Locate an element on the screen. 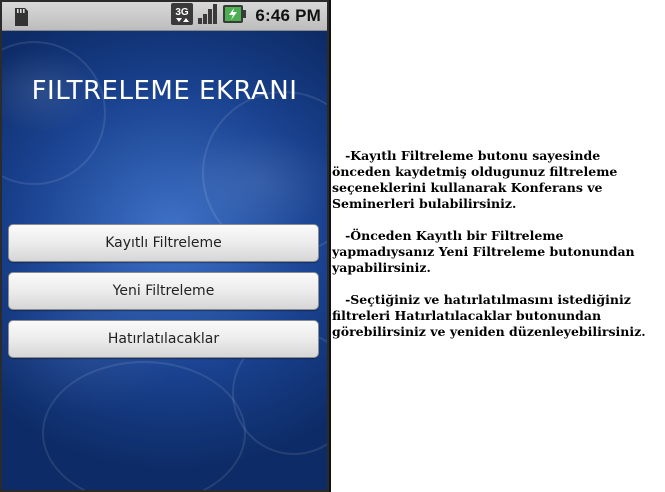 This screenshot has width=665, height=492. page-title: FILTRELEME EKRANI is located at coordinates (164, 91).